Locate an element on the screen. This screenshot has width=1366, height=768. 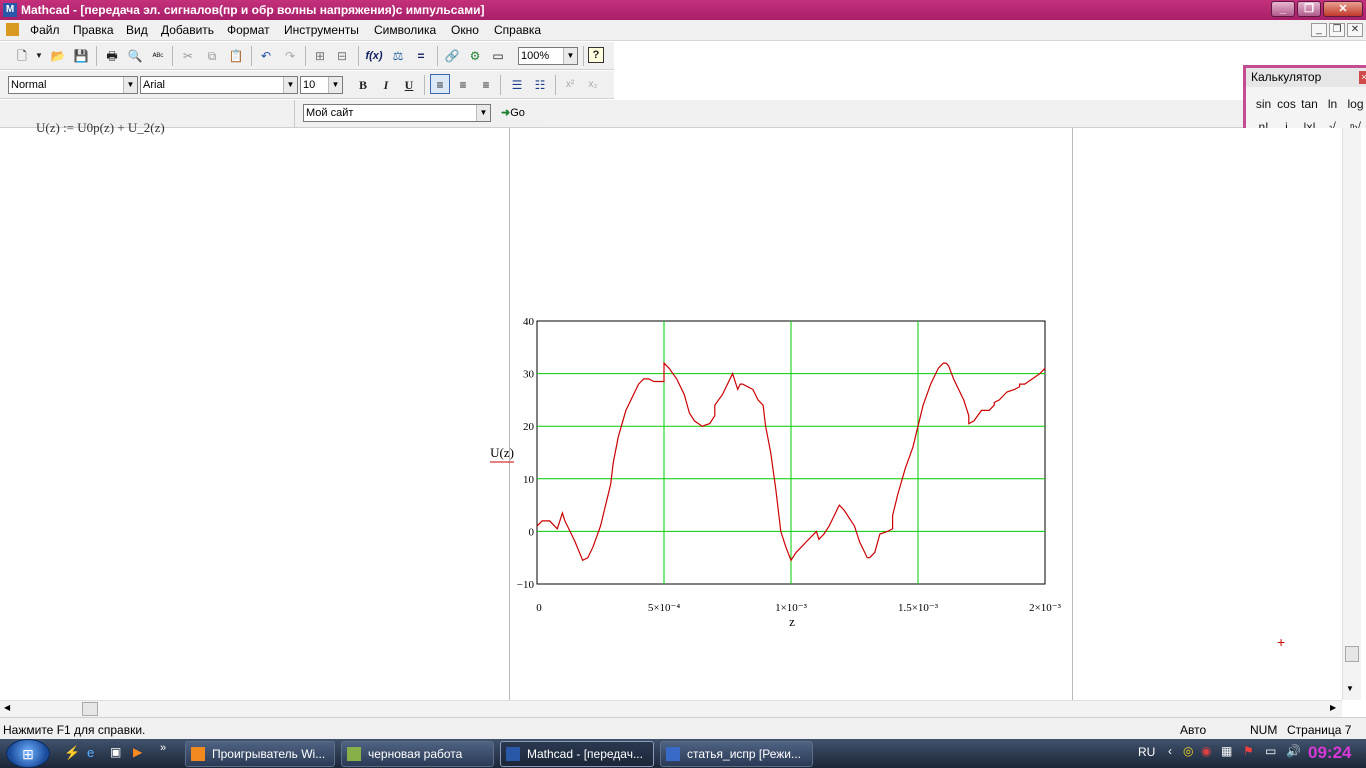
restore-button: ❐ is located at coordinates (1309, 9).